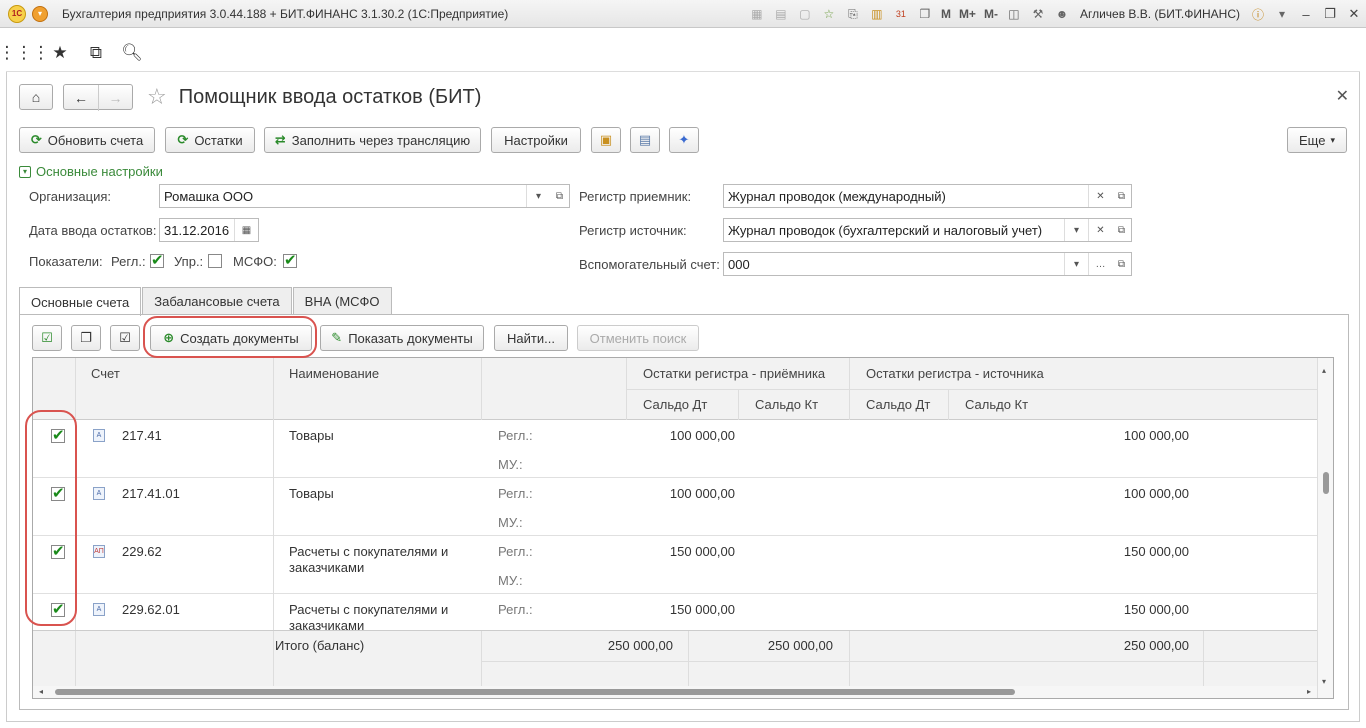 The width and height of the screenshot is (1366, 728). I want to click on scroll-up-icon: ▴, so click(1324, 370).